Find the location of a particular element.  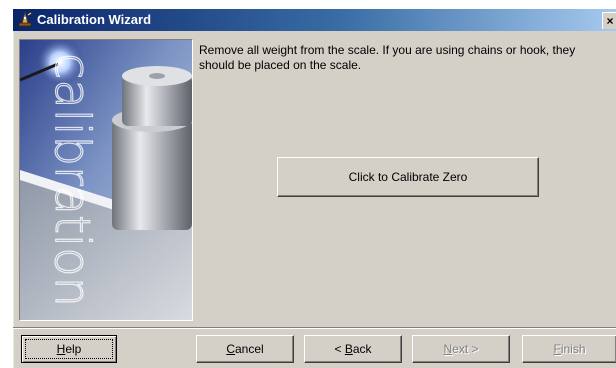

close-icon: × is located at coordinates (610, 21).